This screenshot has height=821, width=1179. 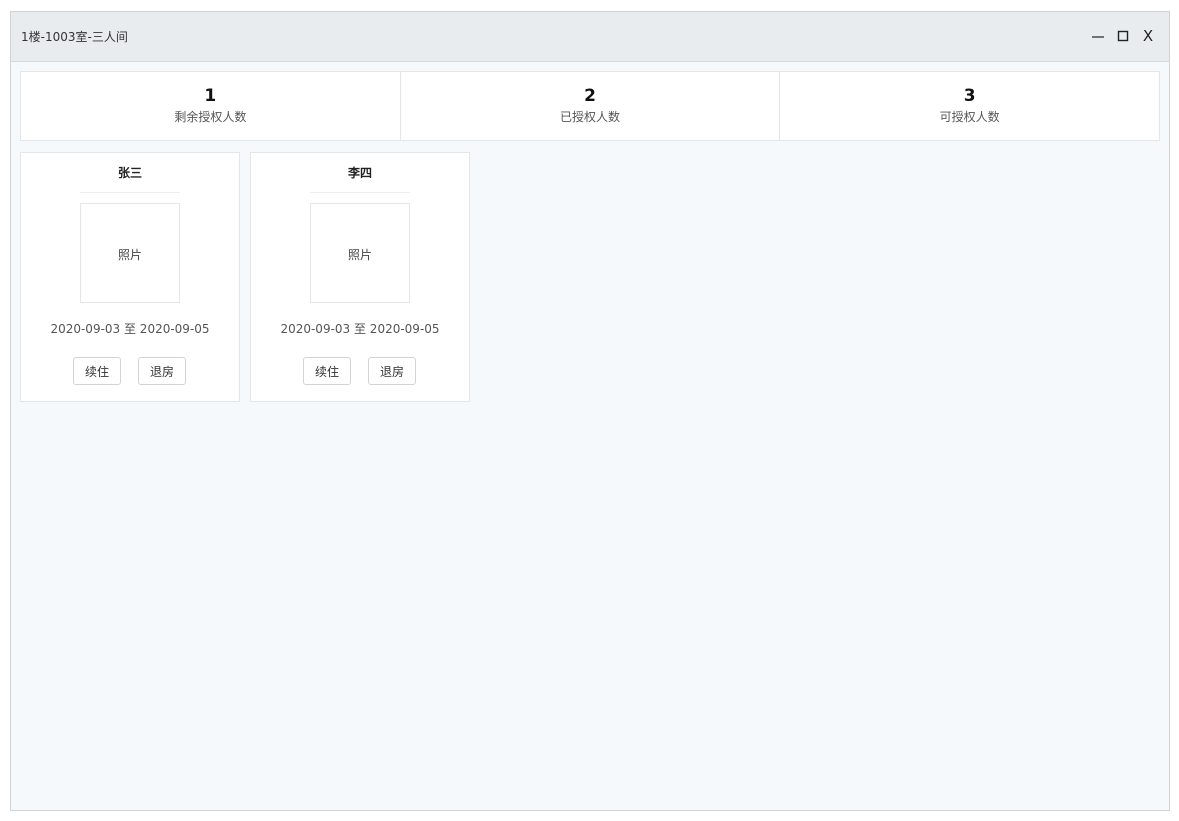 What do you see at coordinates (210, 117) in the screenshot?
I see `stat-remaining-label: 剩余授权人数` at bounding box center [210, 117].